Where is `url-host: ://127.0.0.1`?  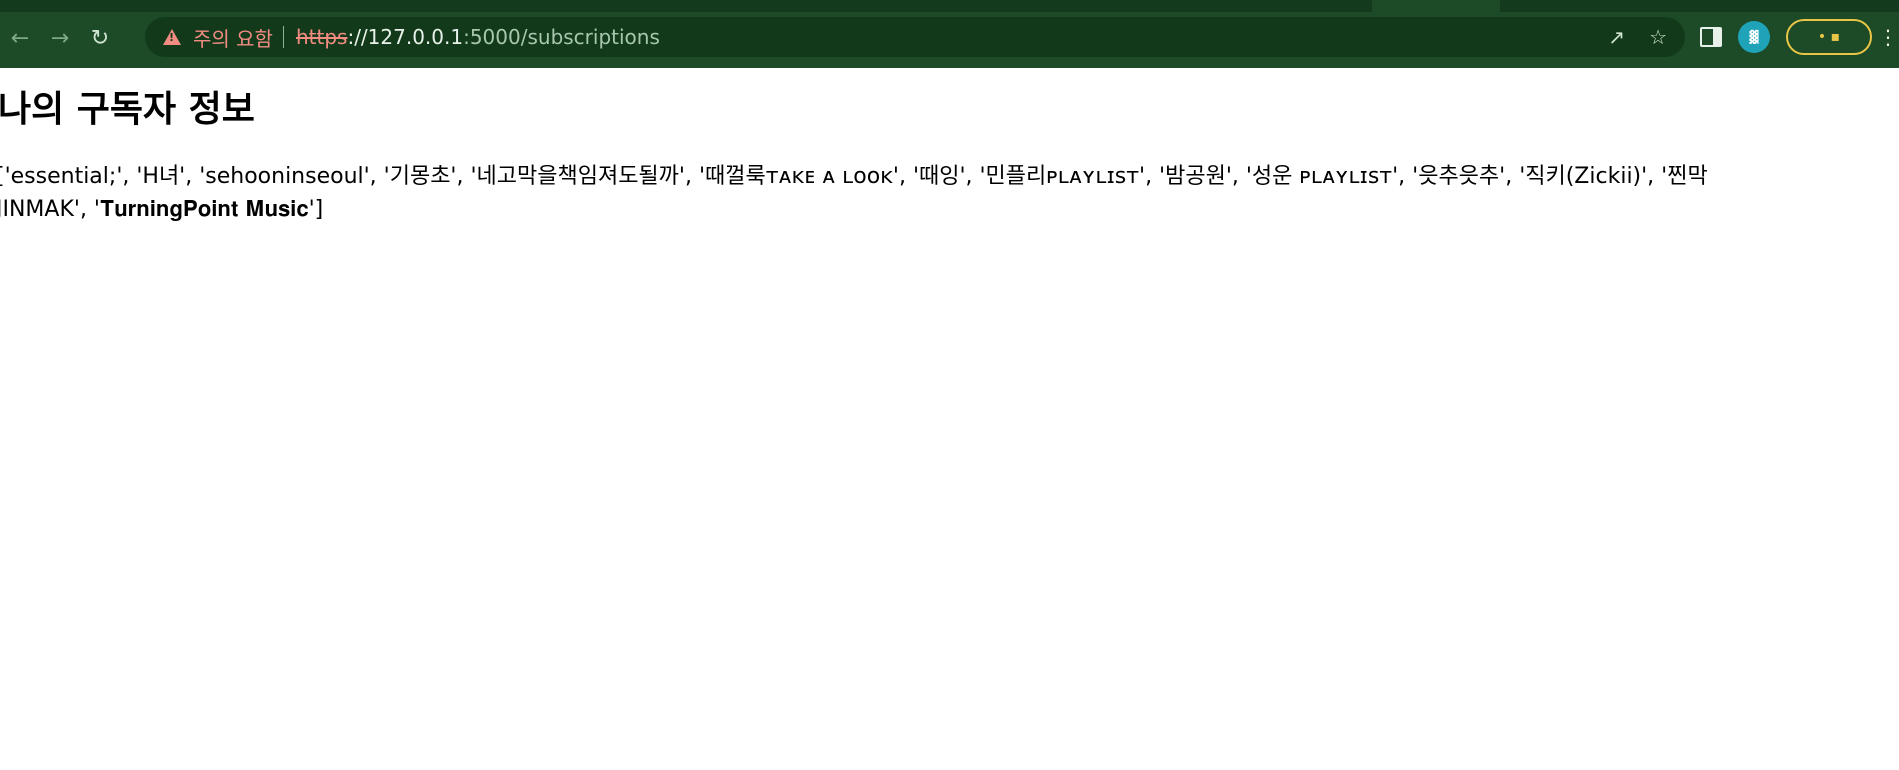
url-host: ://127.0.0.1 is located at coordinates (405, 37).